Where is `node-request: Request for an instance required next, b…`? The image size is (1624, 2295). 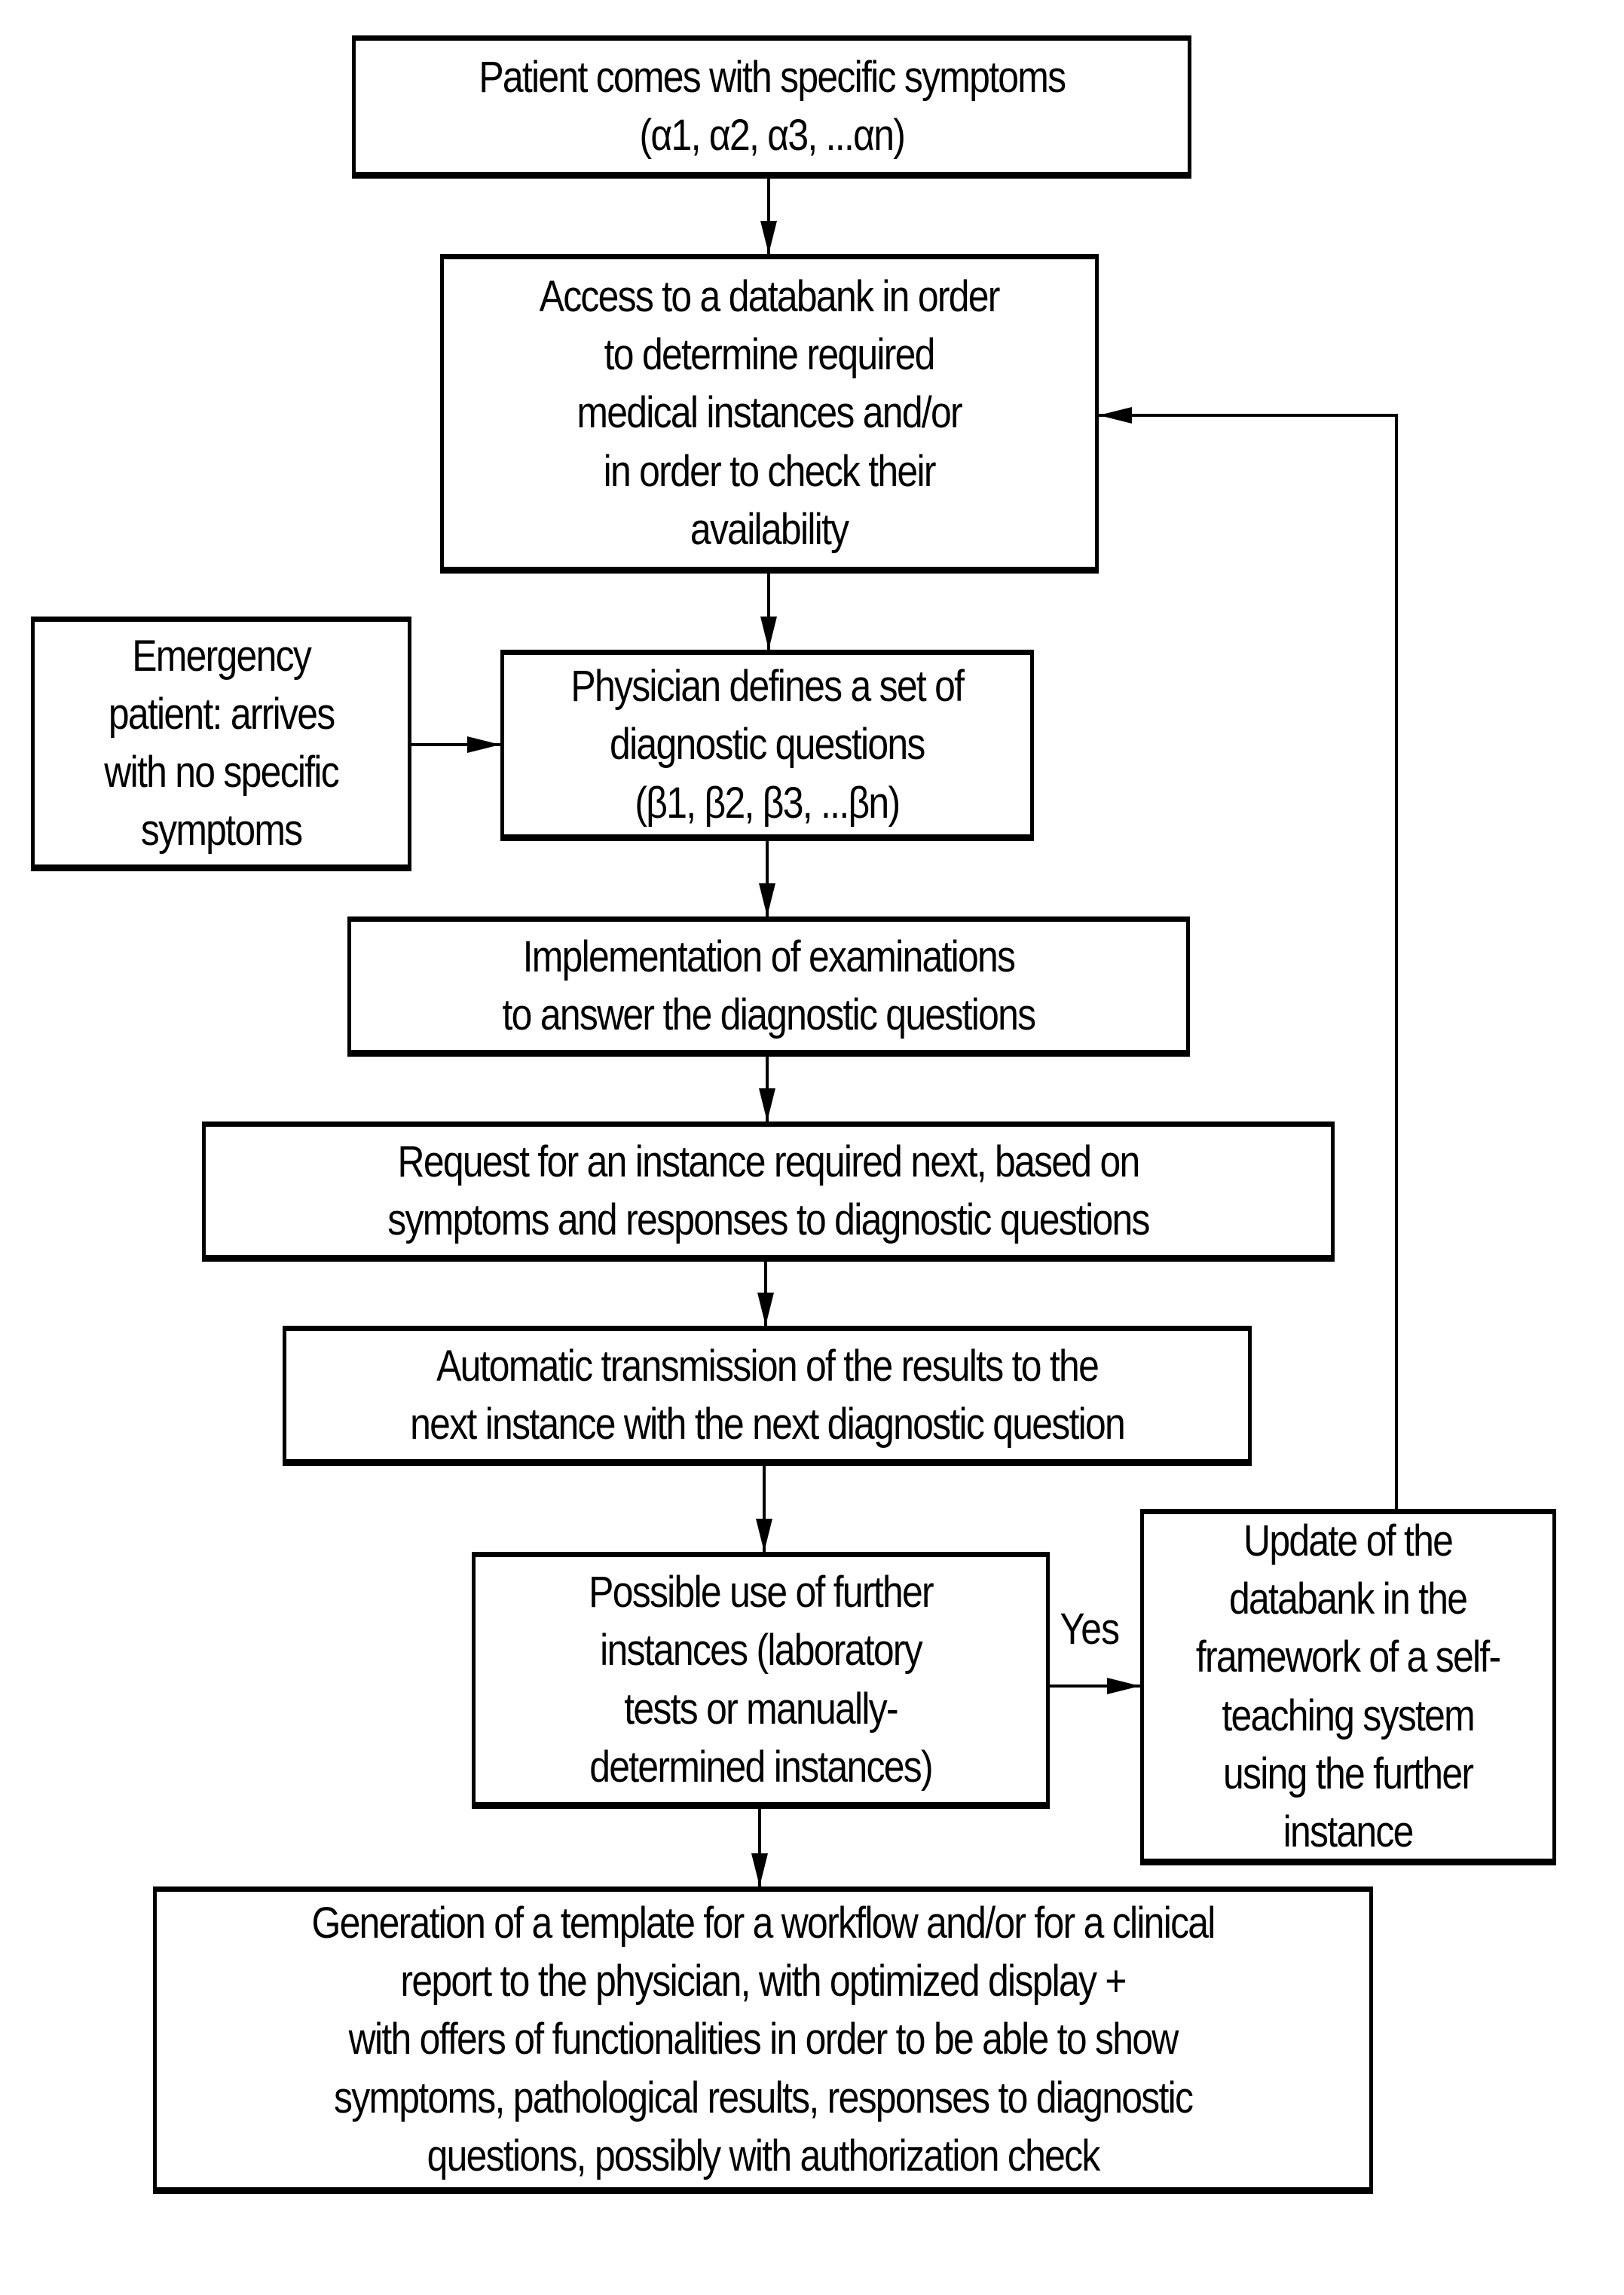 node-request: Request for an instance required next, b… is located at coordinates (768, 1191).